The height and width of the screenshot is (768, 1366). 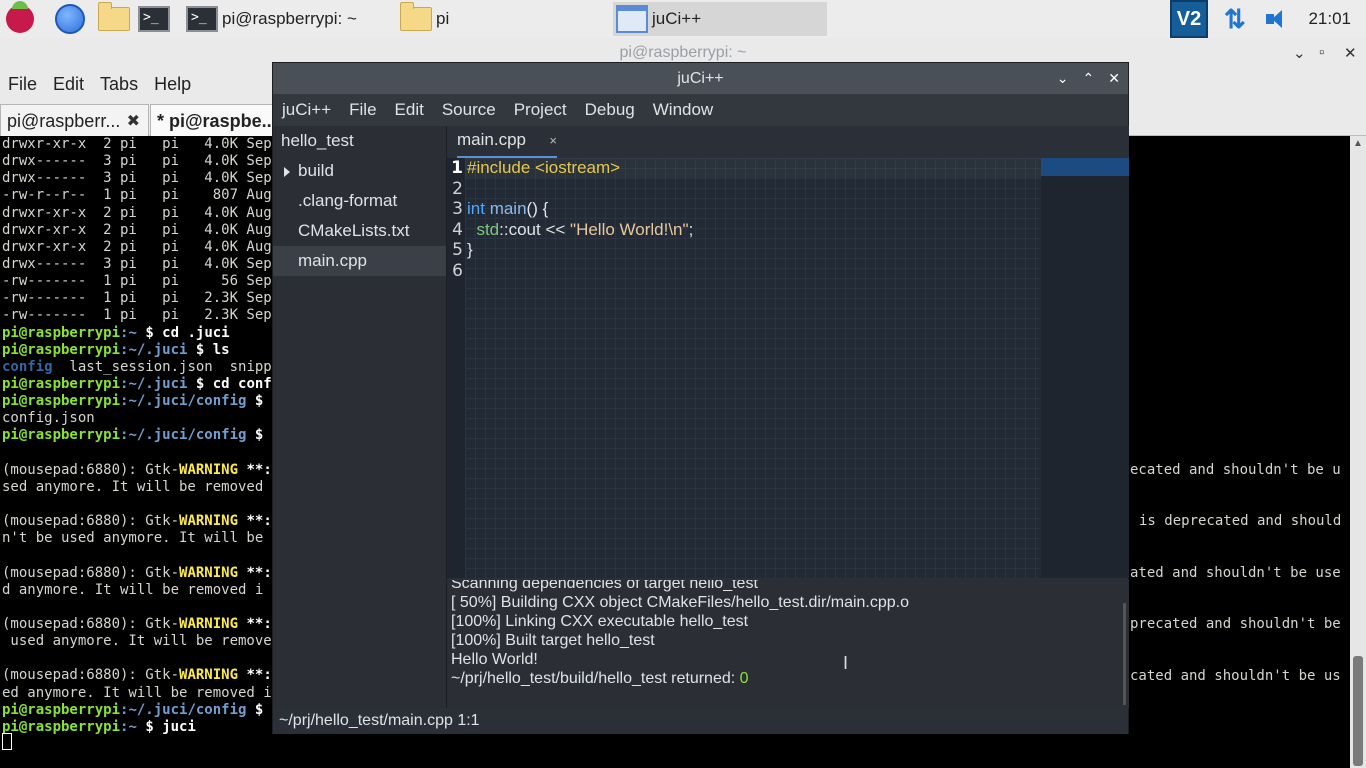 I want to click on tree-root: hello_test, so click(x=359, y=141).